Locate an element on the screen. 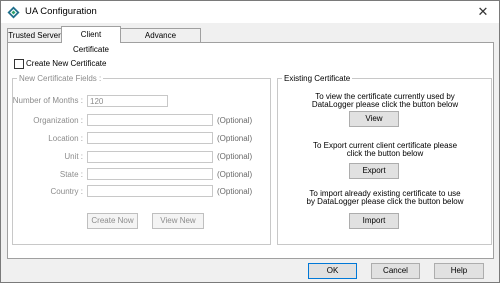 The height and width of the screenshot is (283, 500). new-certificate-fields-legend: New Certificate Fields : is located at coordinates (60, 78).